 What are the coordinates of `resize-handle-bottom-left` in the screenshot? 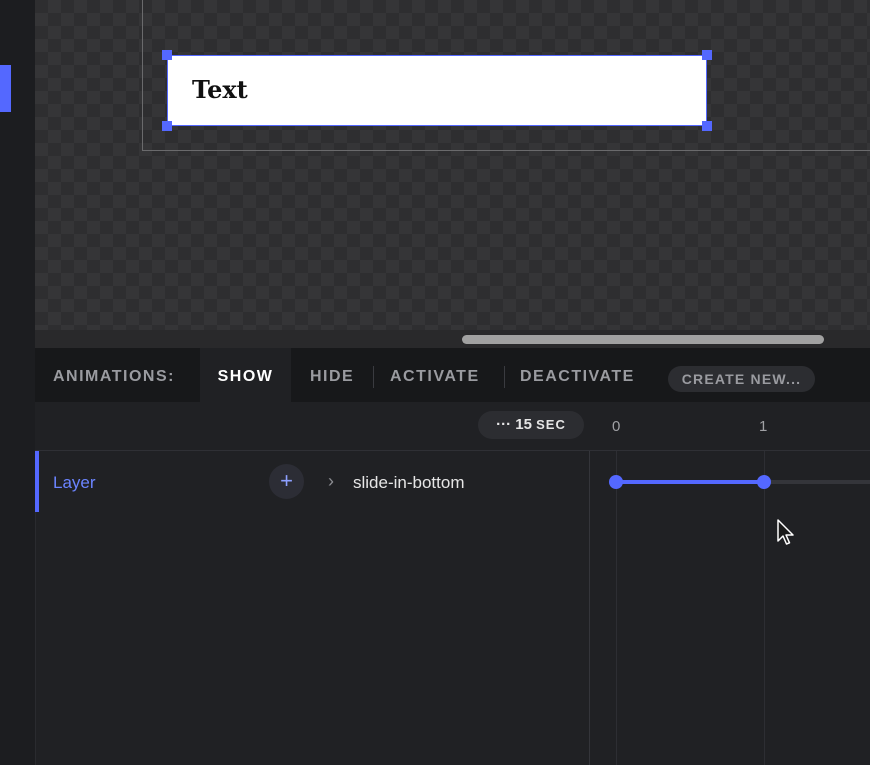 It's located at (167, 126).